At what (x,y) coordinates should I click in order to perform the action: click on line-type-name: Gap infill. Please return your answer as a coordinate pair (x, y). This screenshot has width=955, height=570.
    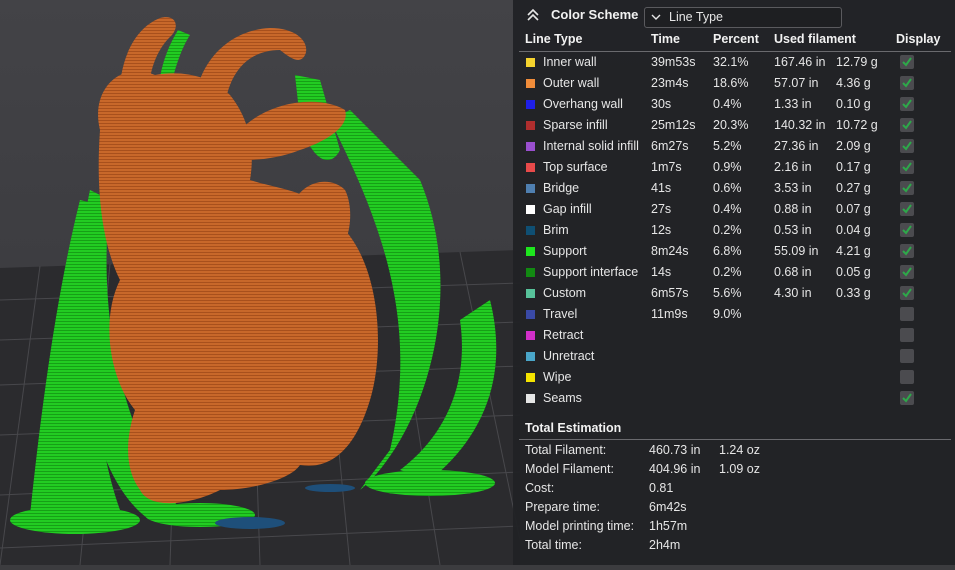
    Looking at the image, I should click on (567, 209).